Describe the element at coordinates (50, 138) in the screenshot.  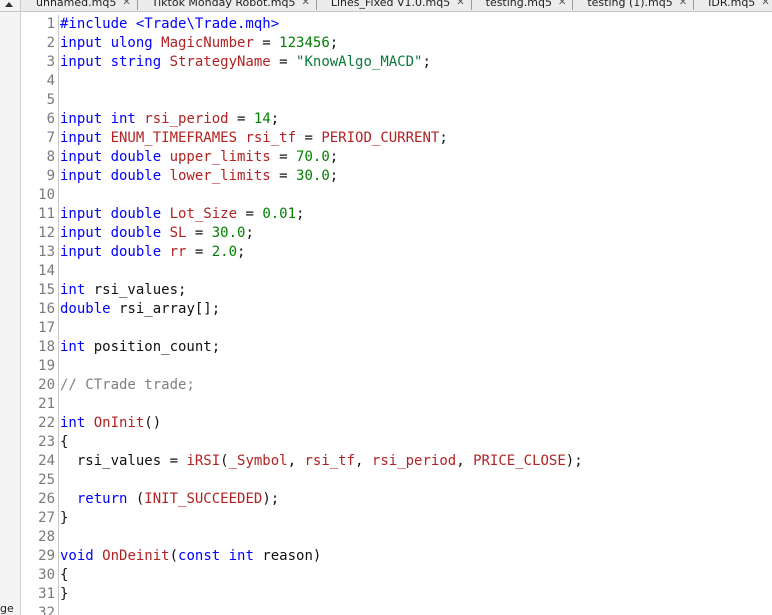
I see `line-number: 7` at that location.